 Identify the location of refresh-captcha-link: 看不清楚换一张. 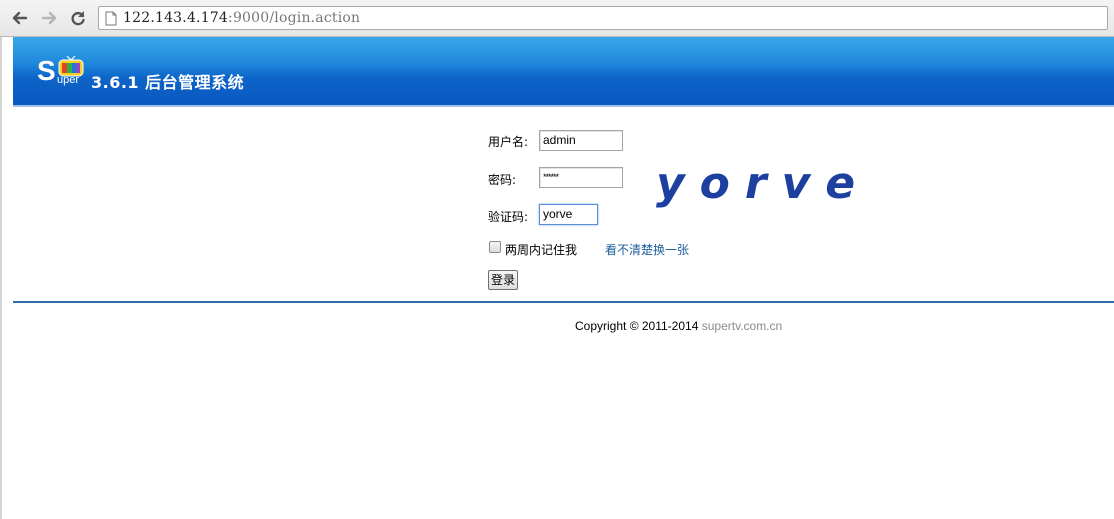
(647, 249).